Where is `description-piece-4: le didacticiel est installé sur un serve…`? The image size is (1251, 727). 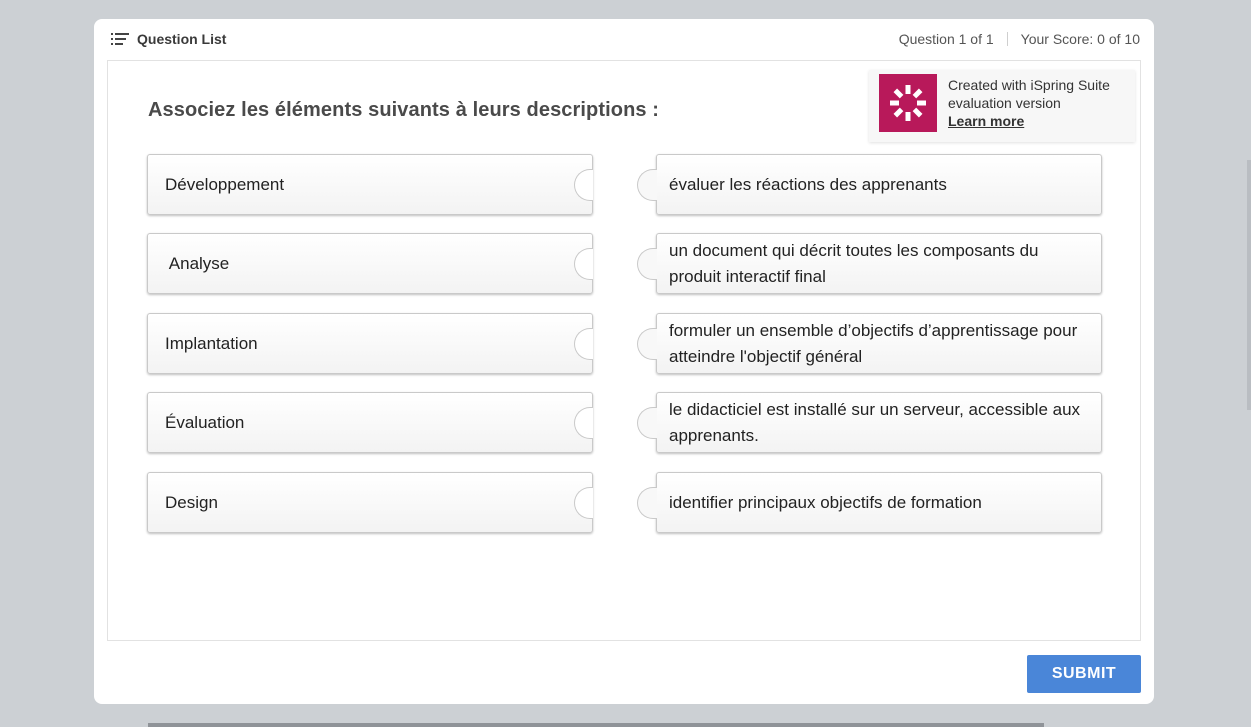
description-piece-4: le didacticiel est installé sur un serve… is located at coordinates (869, 422).